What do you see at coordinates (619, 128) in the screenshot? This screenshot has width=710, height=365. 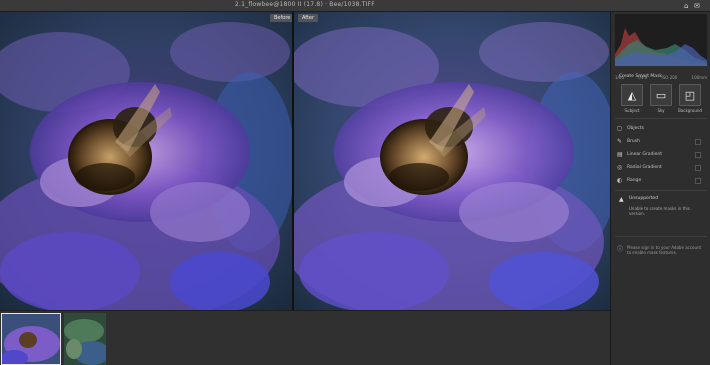 I see `objects-icon: ◻` at bounding box center [619, 128].